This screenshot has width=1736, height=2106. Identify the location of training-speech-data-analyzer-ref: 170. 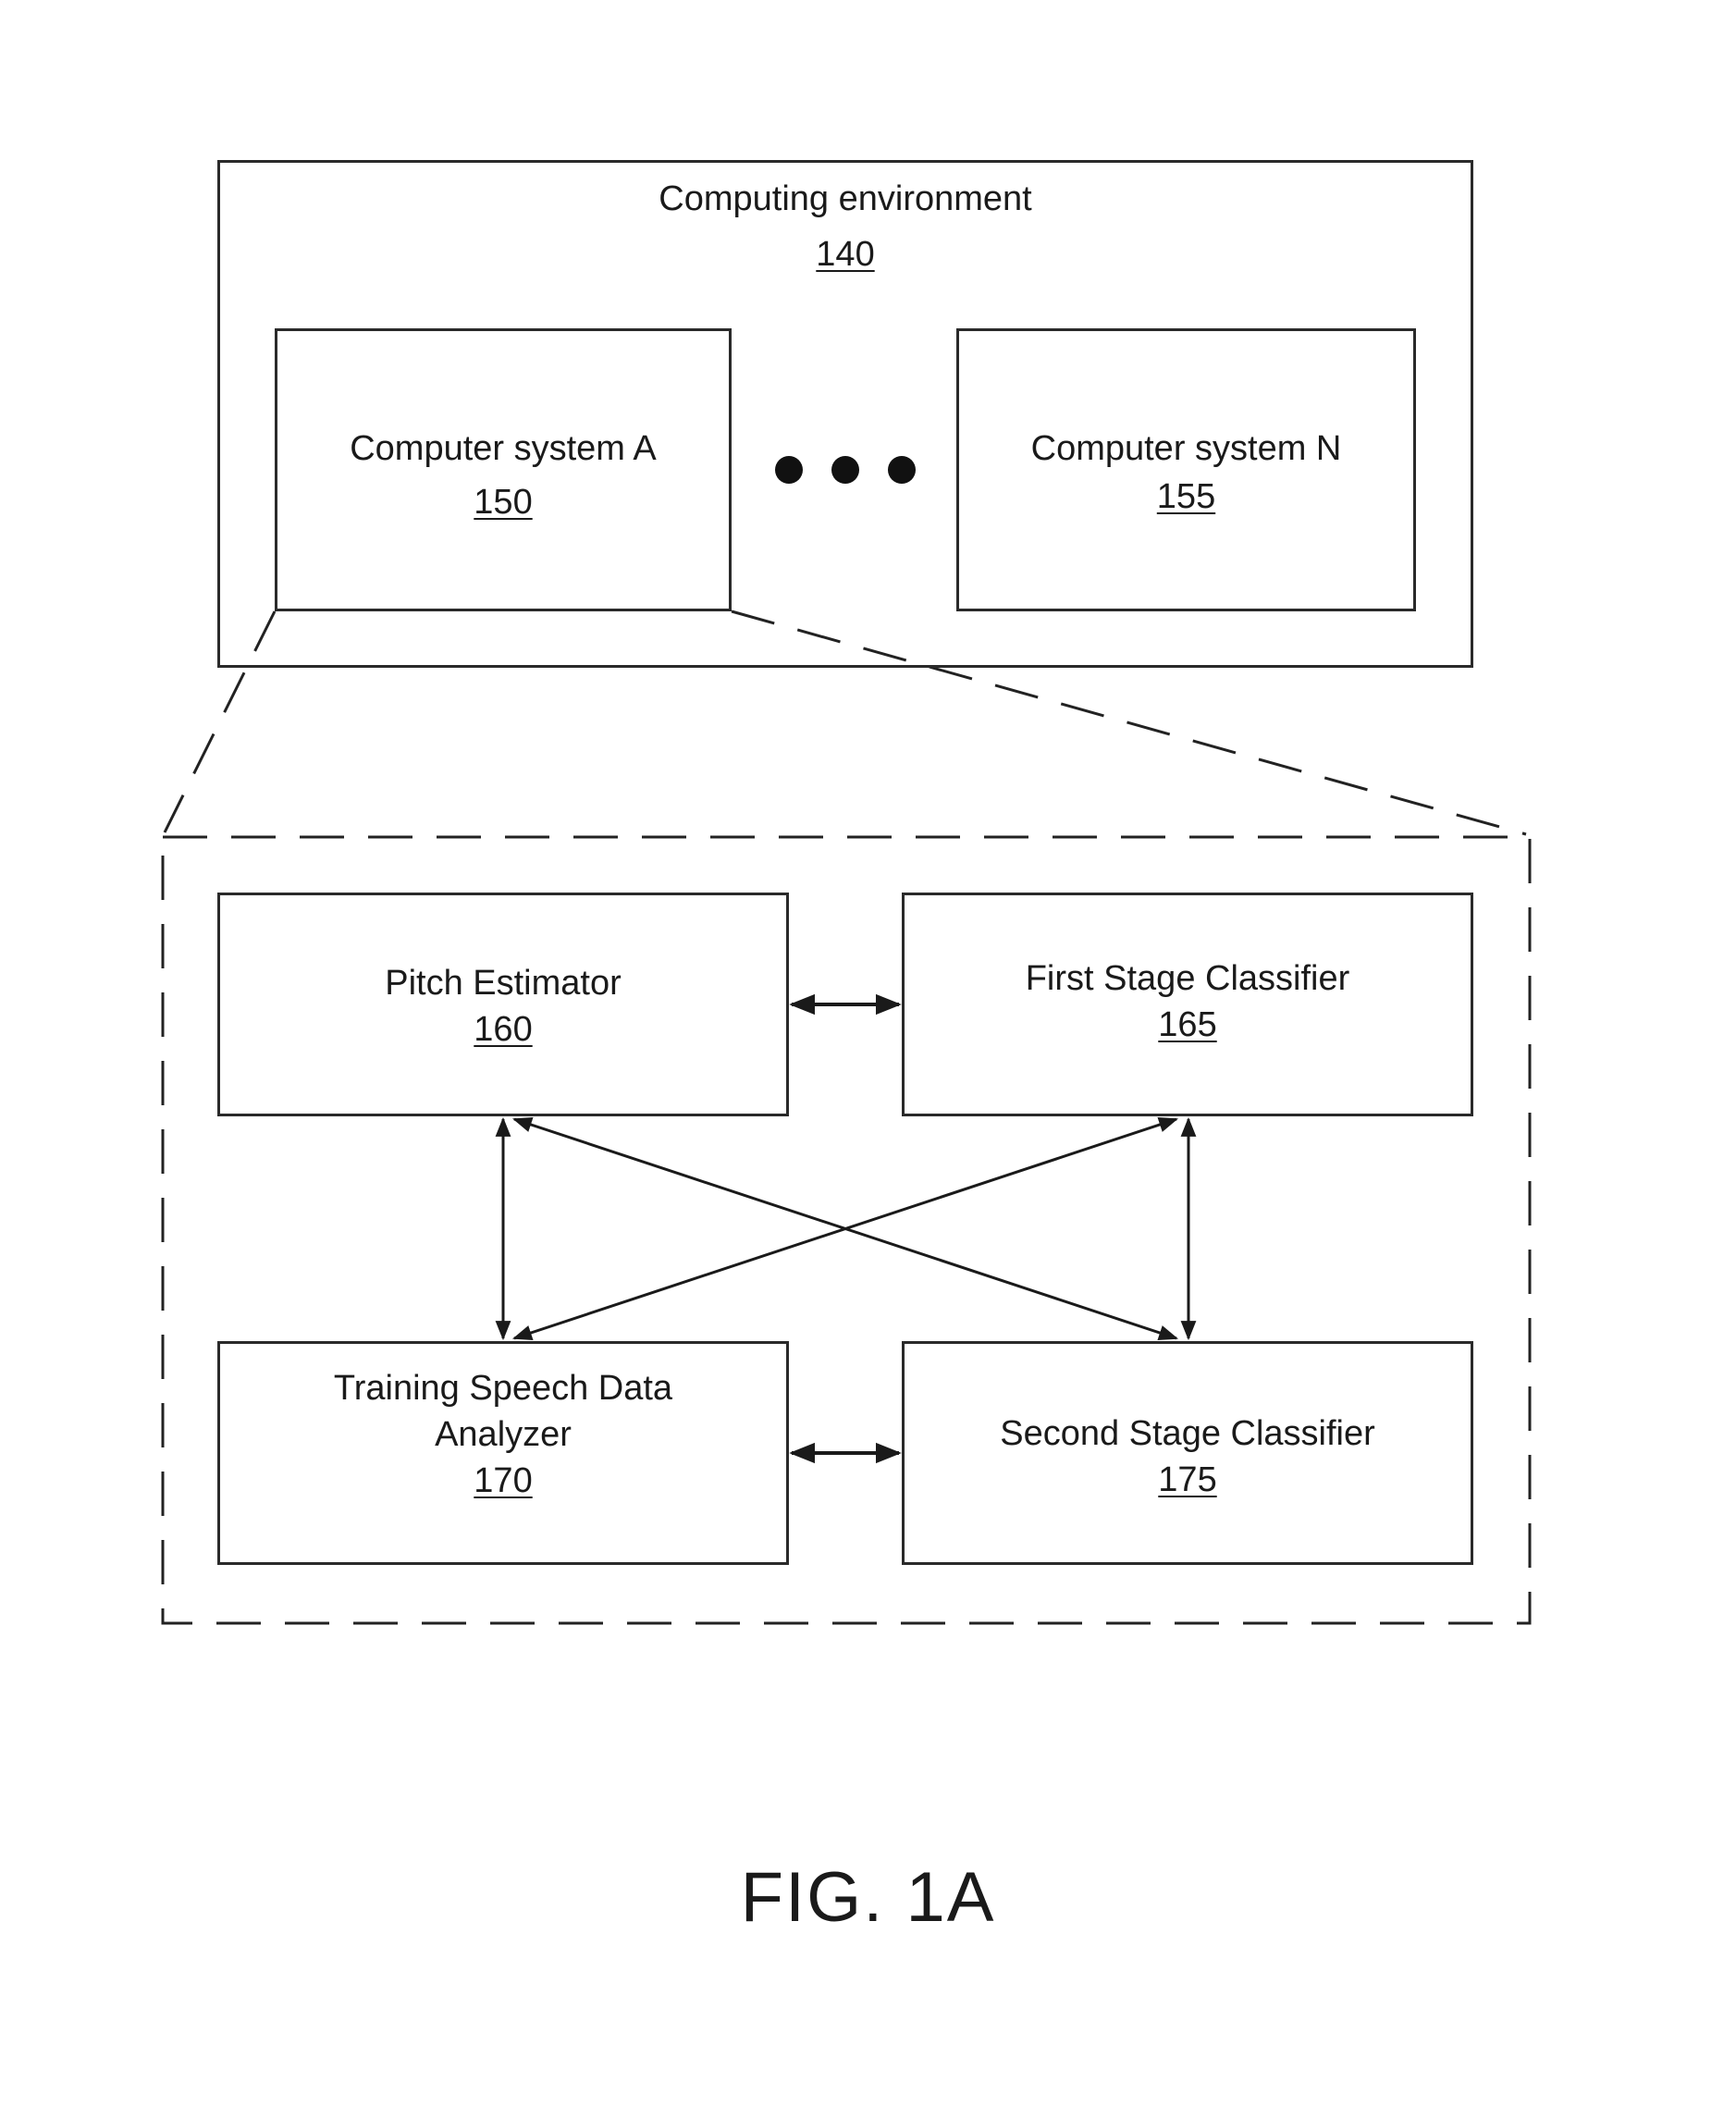
(503, 1480).